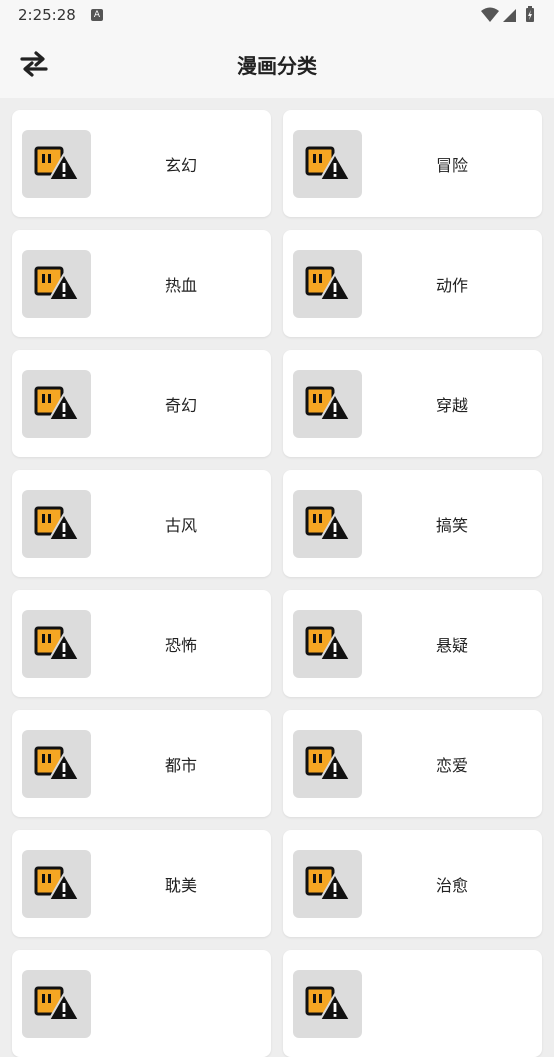 This screenshot has width=554, height=1057. Describe the element at coordinates (412, 163) in the screenshot. I see `category-card: 冒险` at that location.